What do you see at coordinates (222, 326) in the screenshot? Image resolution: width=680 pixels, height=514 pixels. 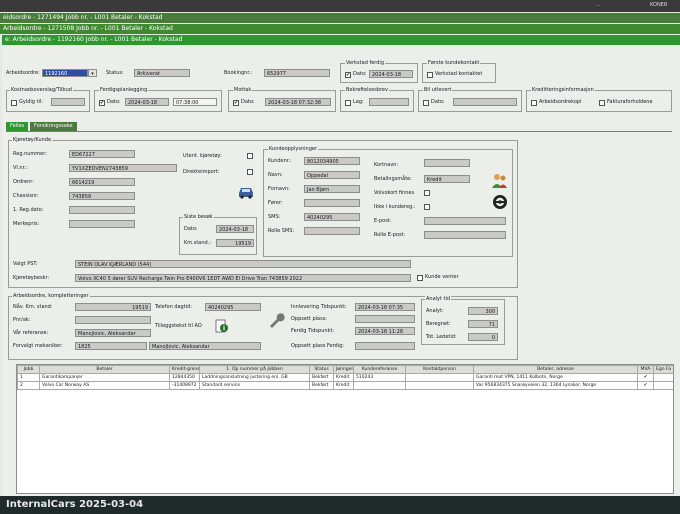 I see `info-document-icon` at bounding box center [222, 326].